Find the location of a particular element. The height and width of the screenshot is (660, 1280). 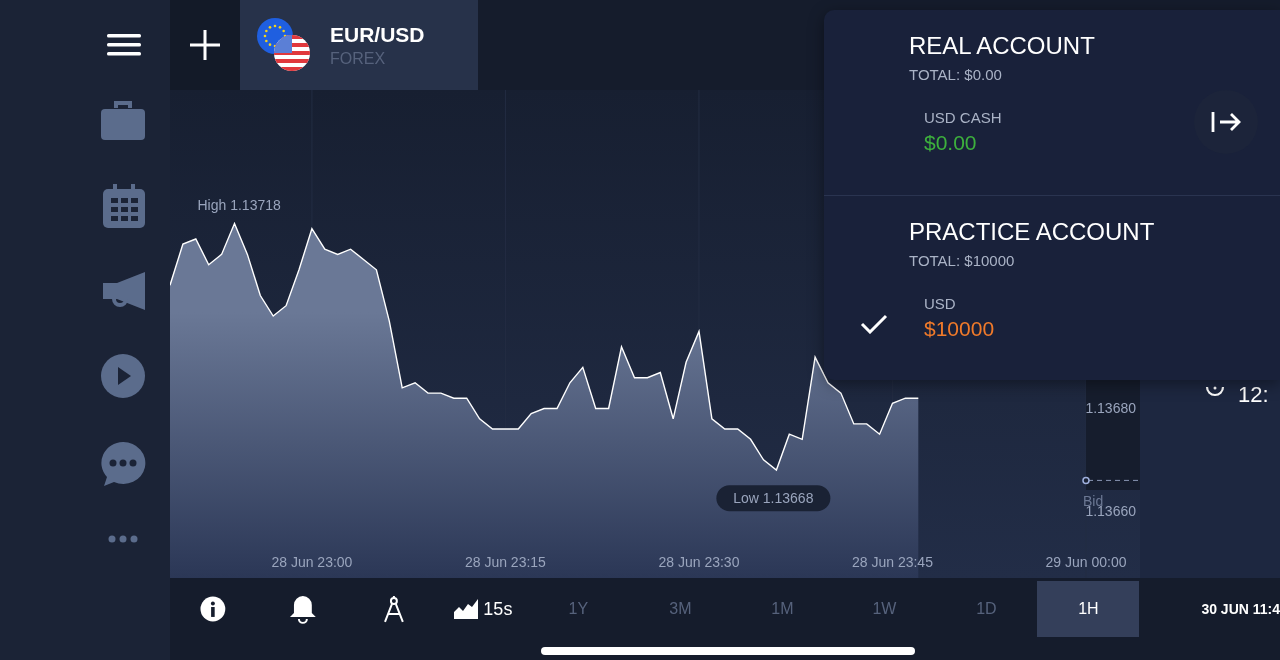

arrow-icon is located at coordinates (1226, 122).